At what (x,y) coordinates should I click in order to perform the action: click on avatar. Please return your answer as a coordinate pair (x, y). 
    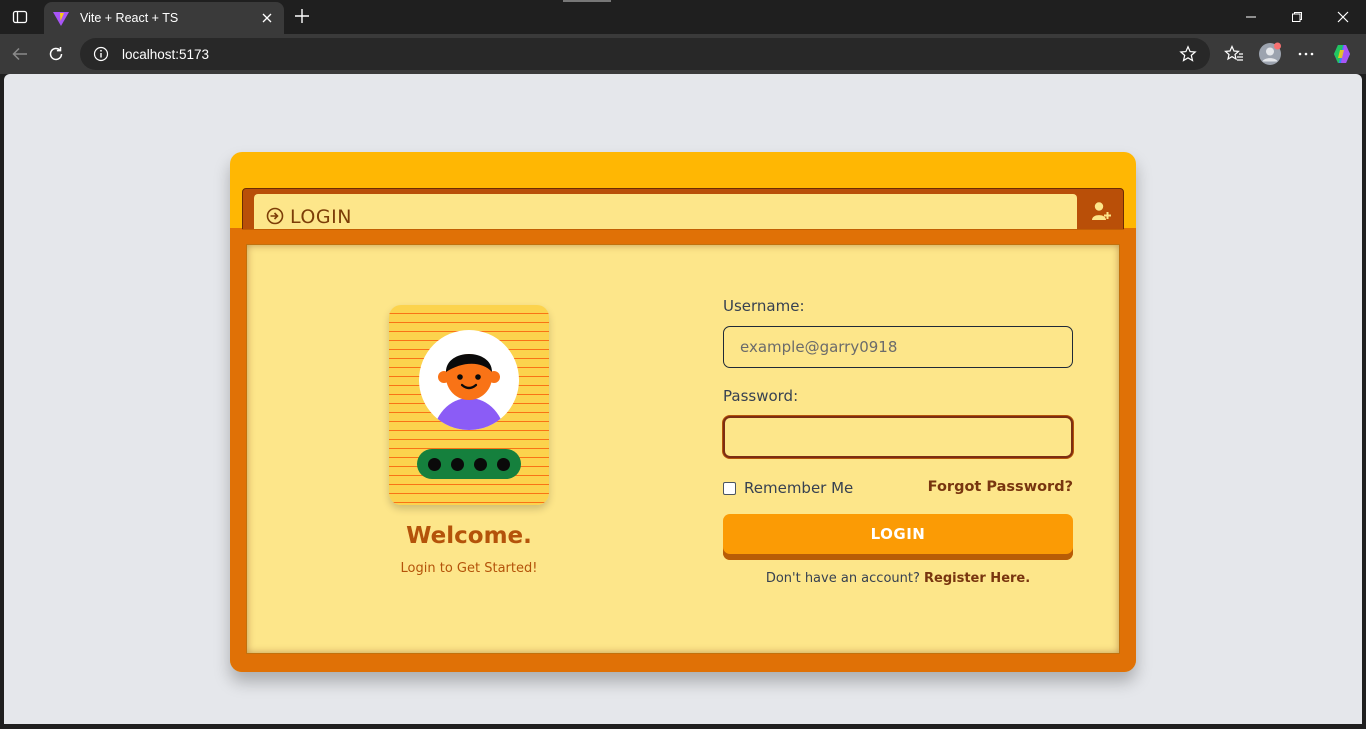
    Looking at the image, I should click on (469, 380).